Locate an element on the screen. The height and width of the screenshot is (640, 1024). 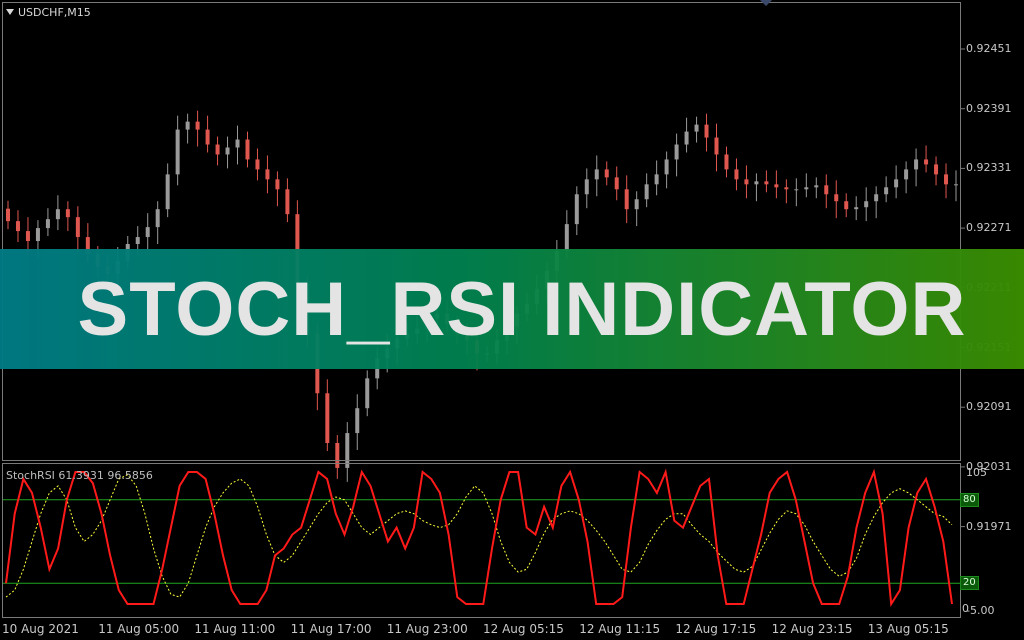
level-label-80: 80 is located at coordinates (969, 499).